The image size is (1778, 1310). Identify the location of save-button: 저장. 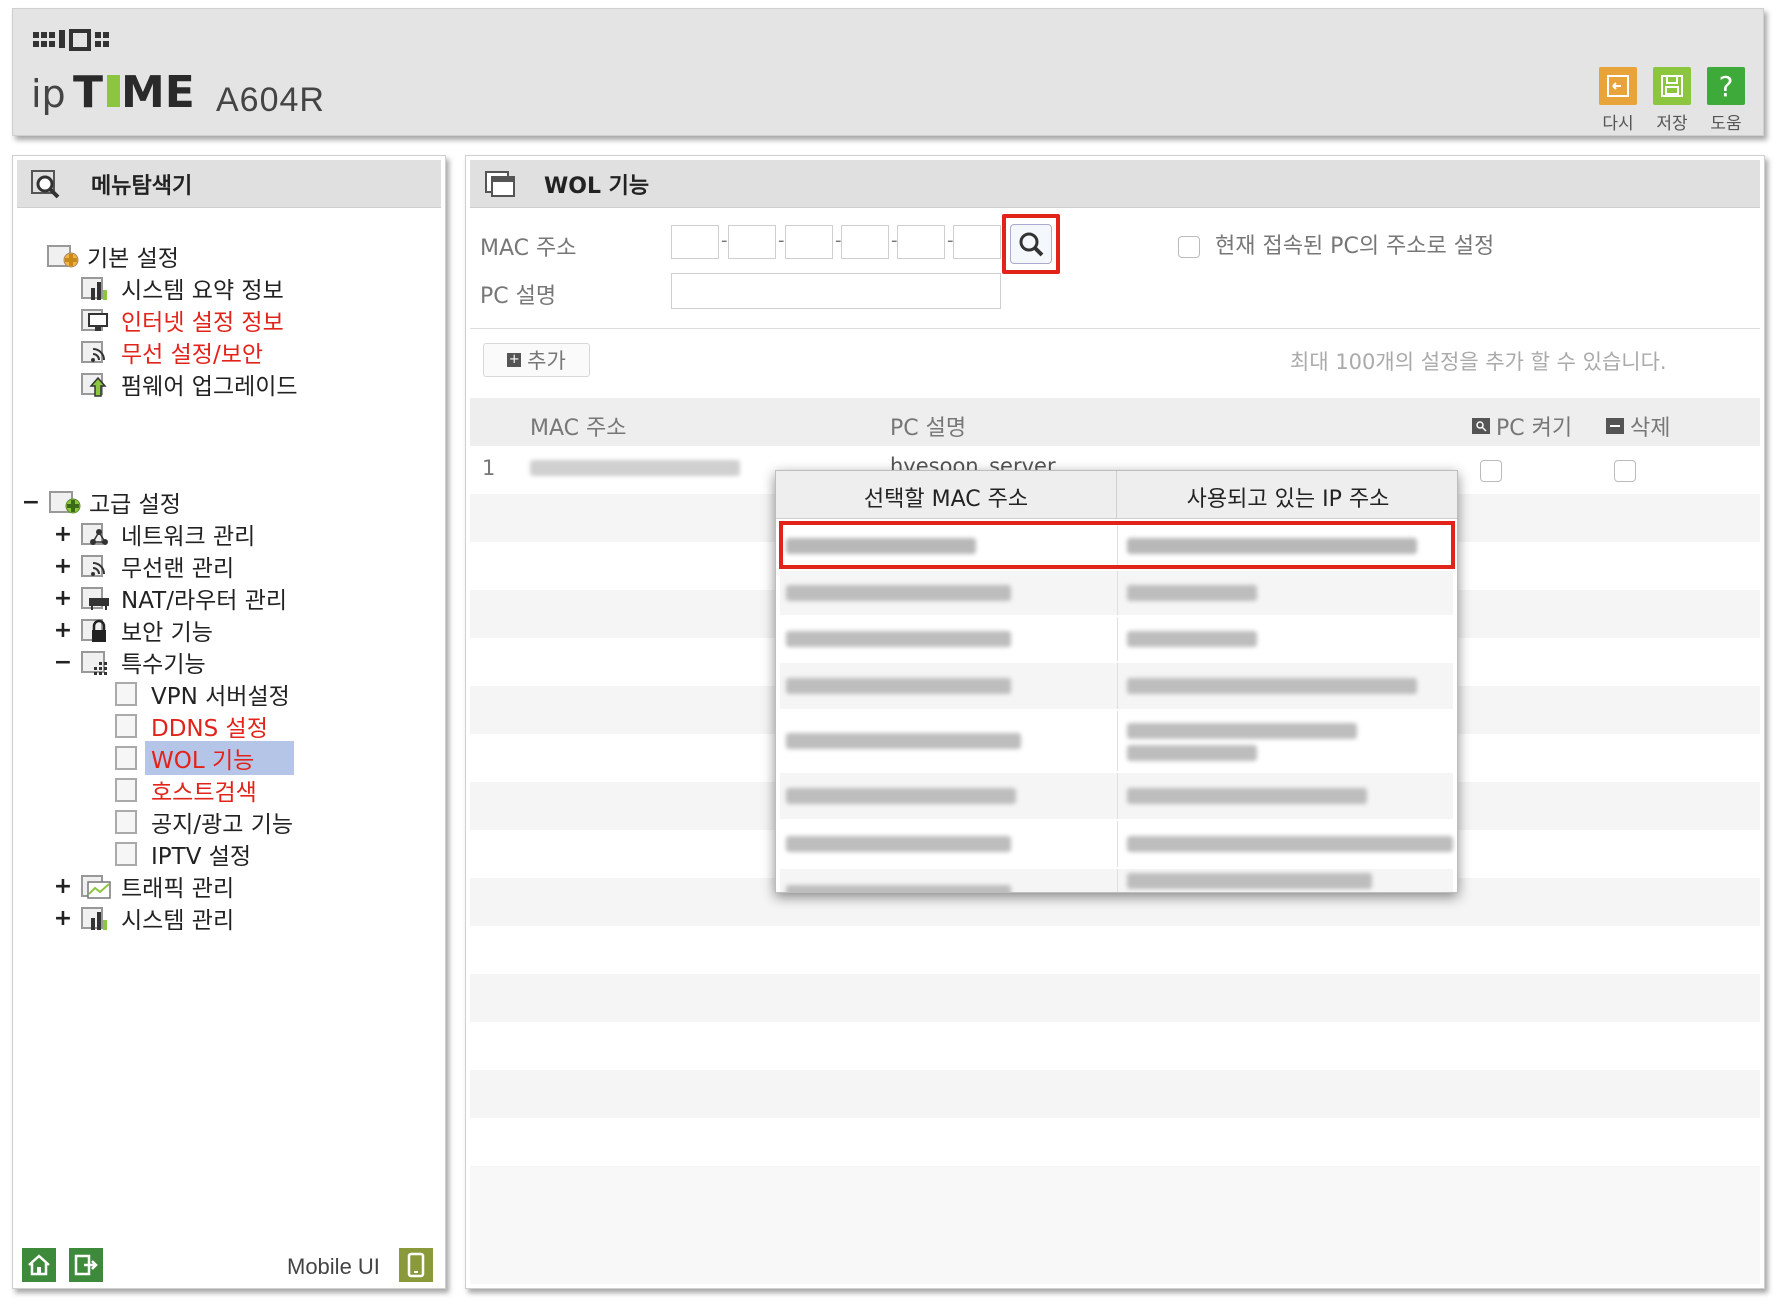
(1672, 100).